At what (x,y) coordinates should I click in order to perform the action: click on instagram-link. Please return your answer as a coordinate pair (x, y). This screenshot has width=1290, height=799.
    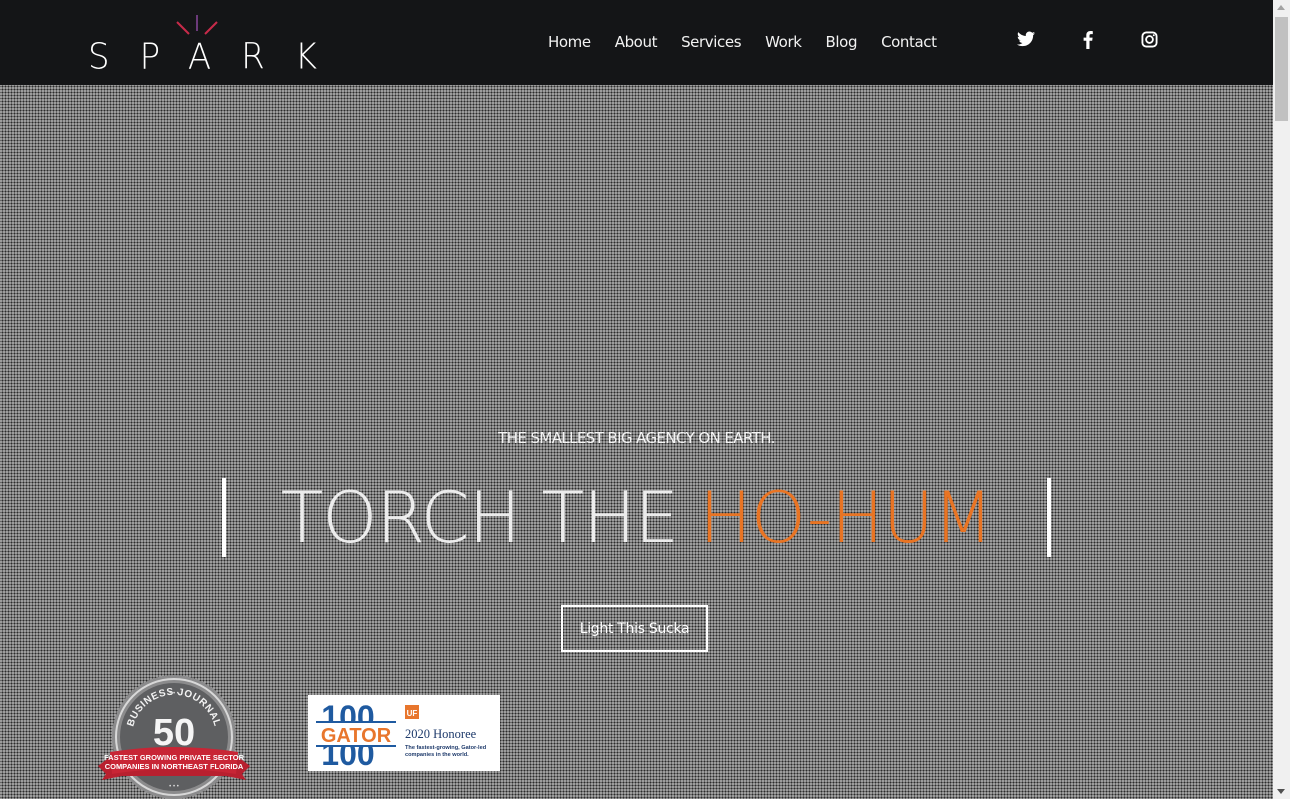
    Looking at the image, I should click on (1149, 39).